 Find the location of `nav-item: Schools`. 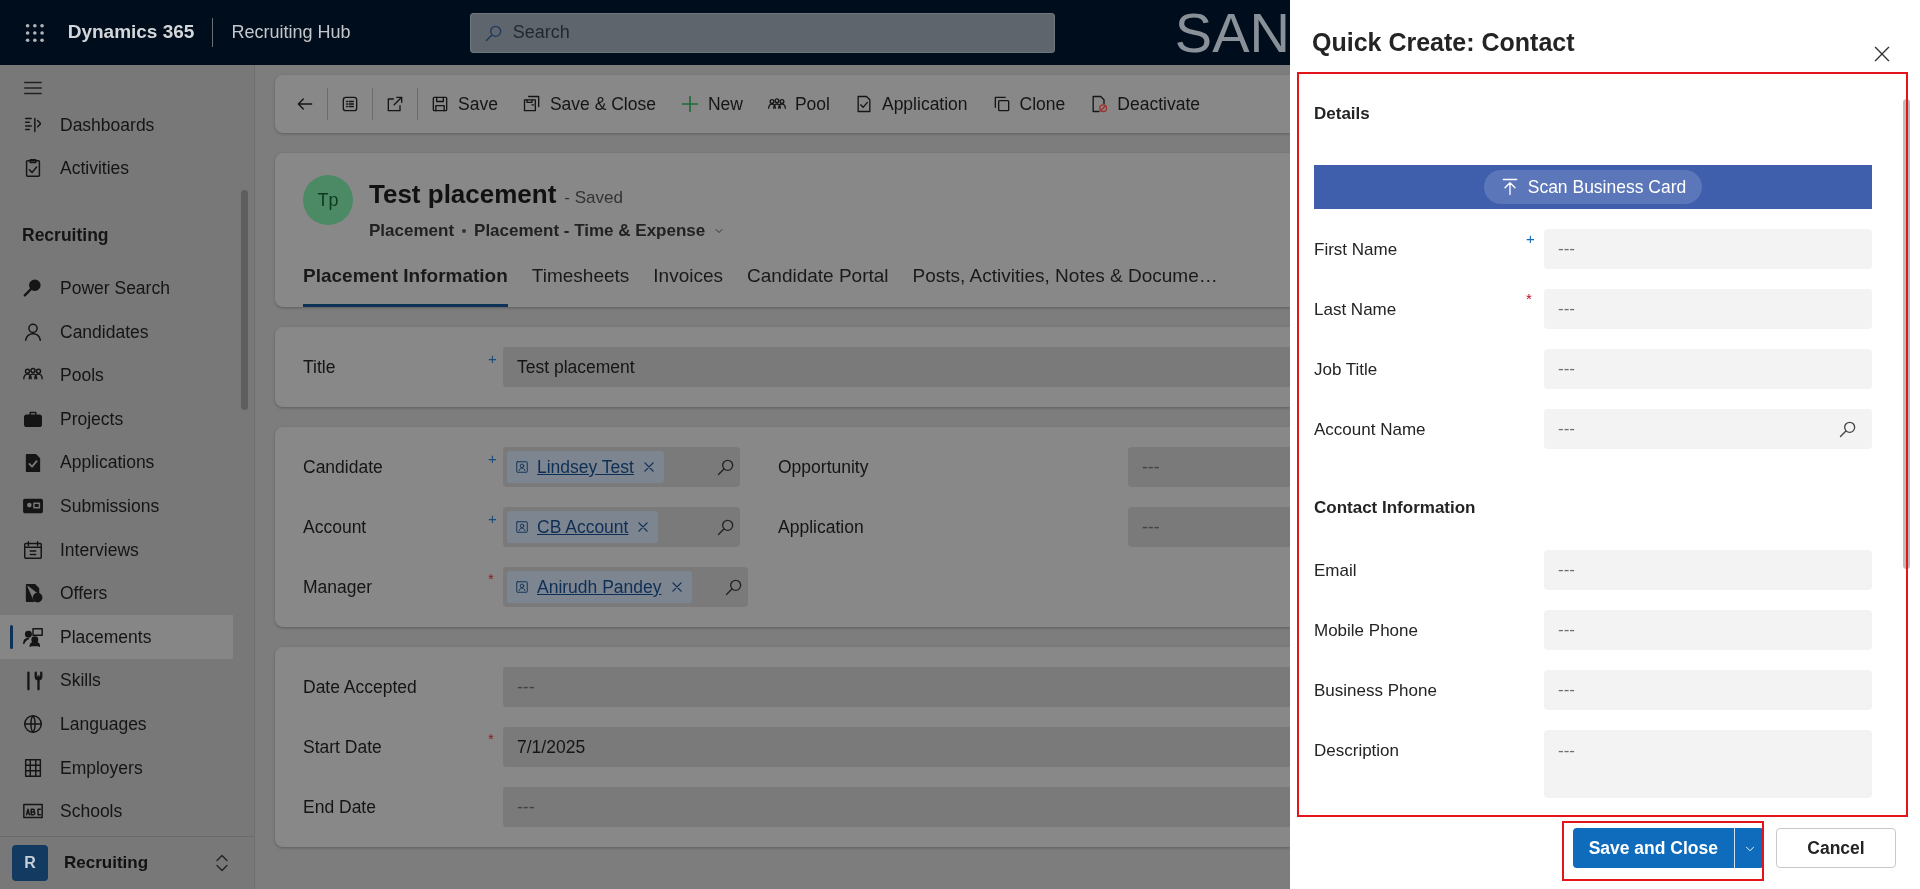

nav-item: Schools is located at coordinates (116, 811).